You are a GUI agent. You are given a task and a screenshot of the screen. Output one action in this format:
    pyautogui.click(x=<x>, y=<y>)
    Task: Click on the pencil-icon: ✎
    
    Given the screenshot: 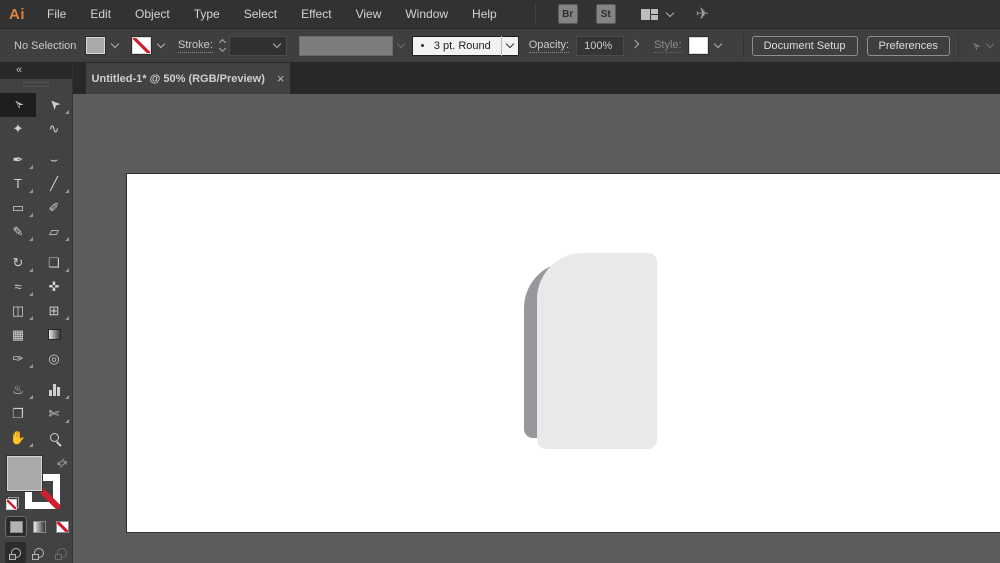 What is the action you would take?
    pyautogui.click(x=18, y=232)
    